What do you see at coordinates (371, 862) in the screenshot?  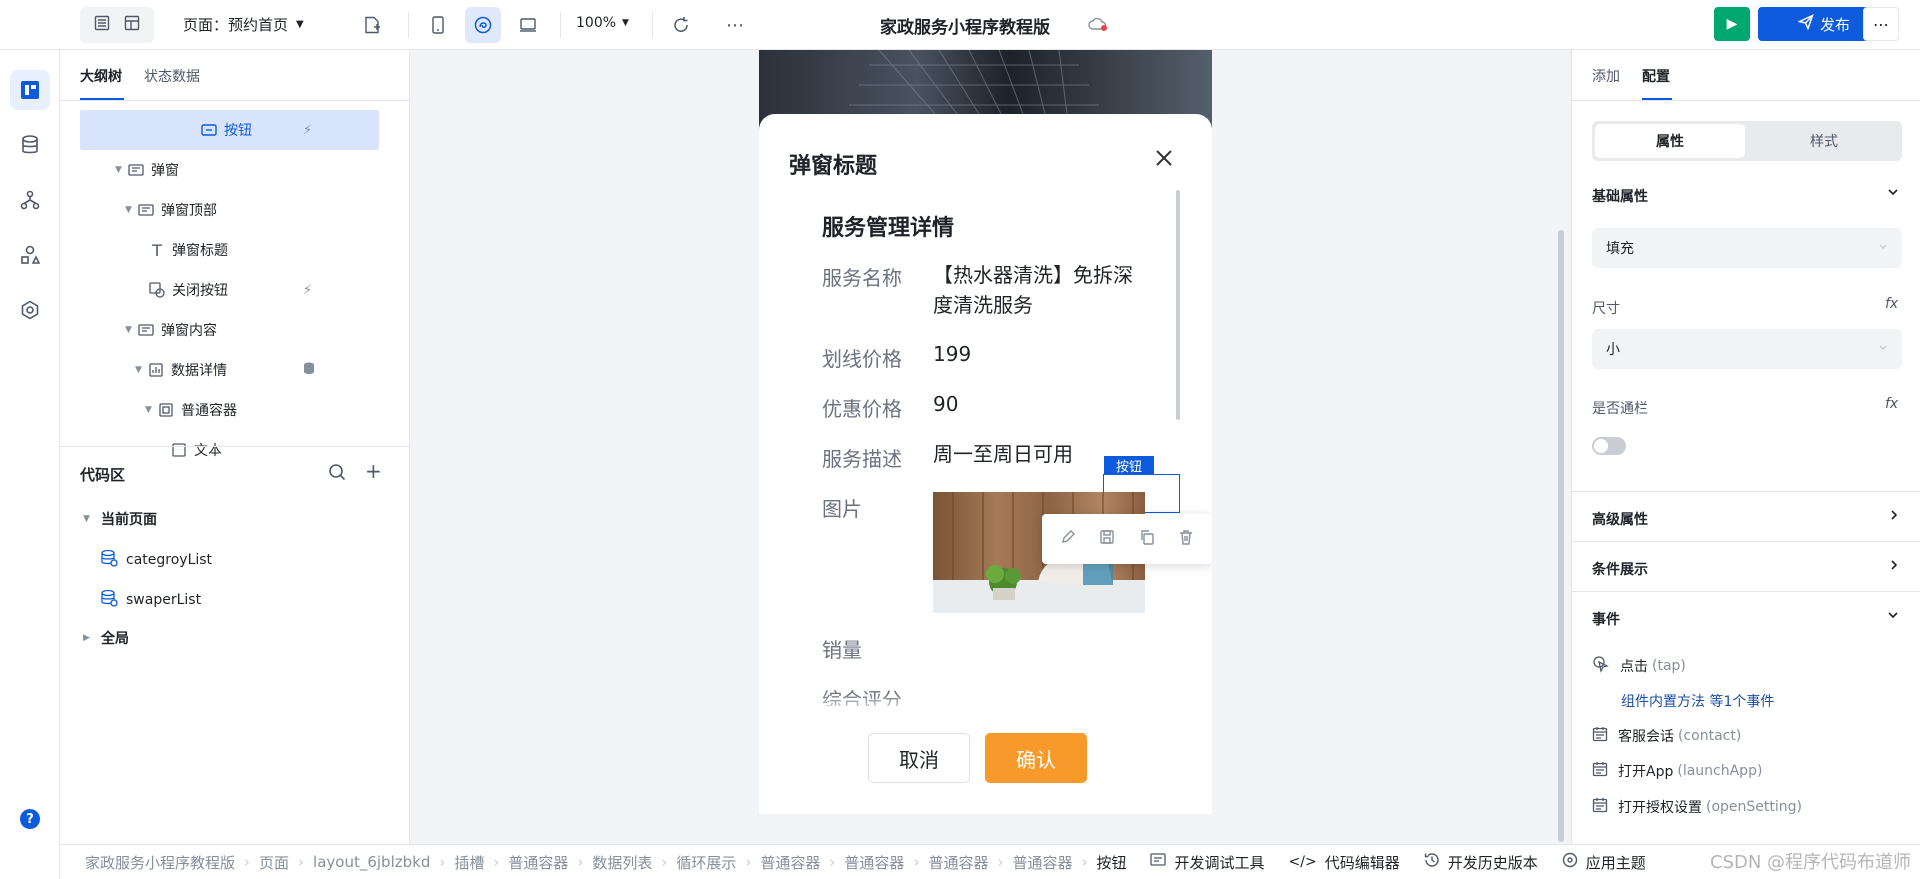 I see `breadcrumb-item: layout_6jblzbkd` at bounding box center [371, 862].